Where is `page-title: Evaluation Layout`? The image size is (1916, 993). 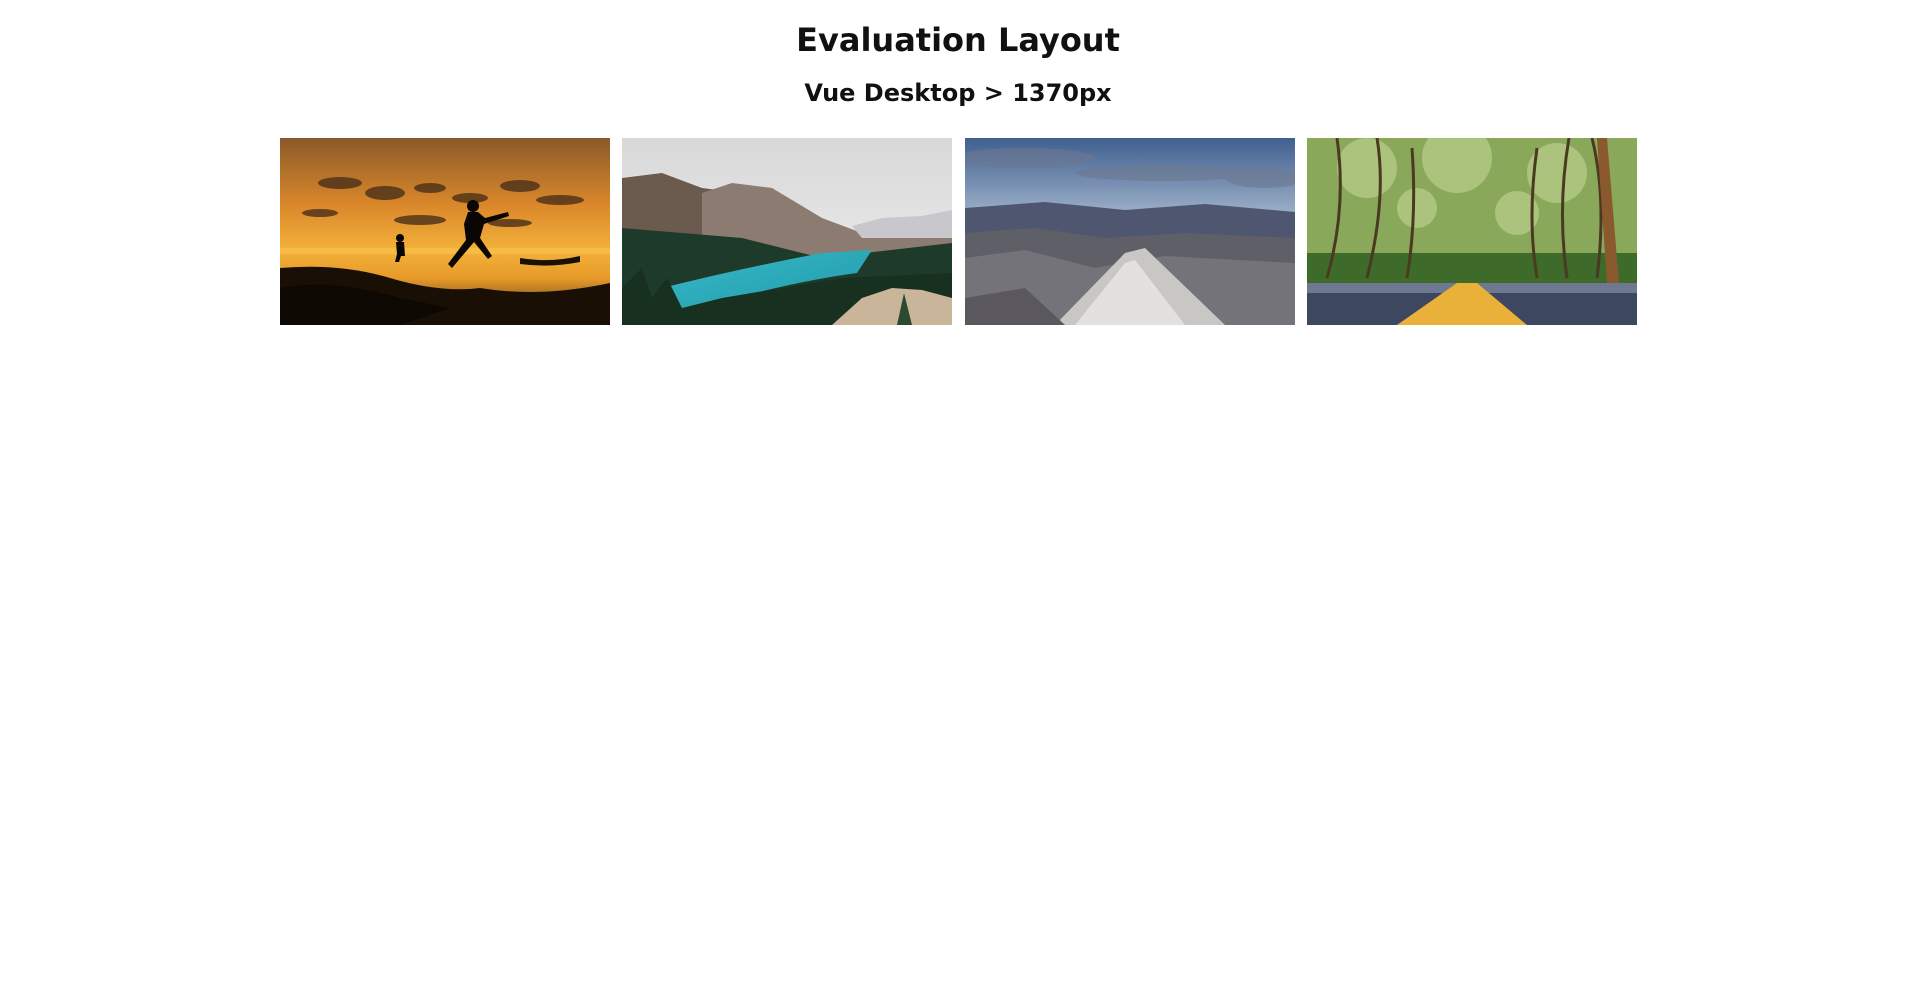 page-title: Evaluation Layout is located at coordinates (958, 40).